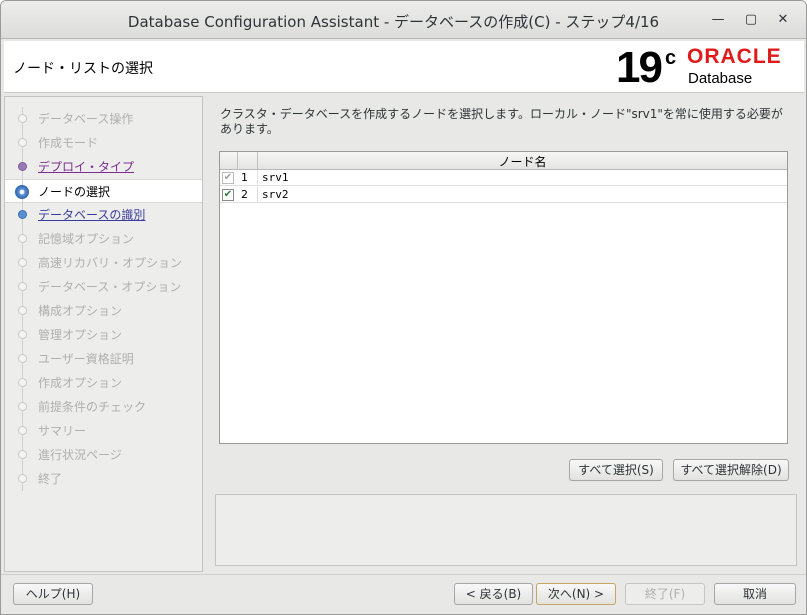  Describe the element at coordinates (62, 431) in the screenshot. I see `step-label: サマリー` at that location.